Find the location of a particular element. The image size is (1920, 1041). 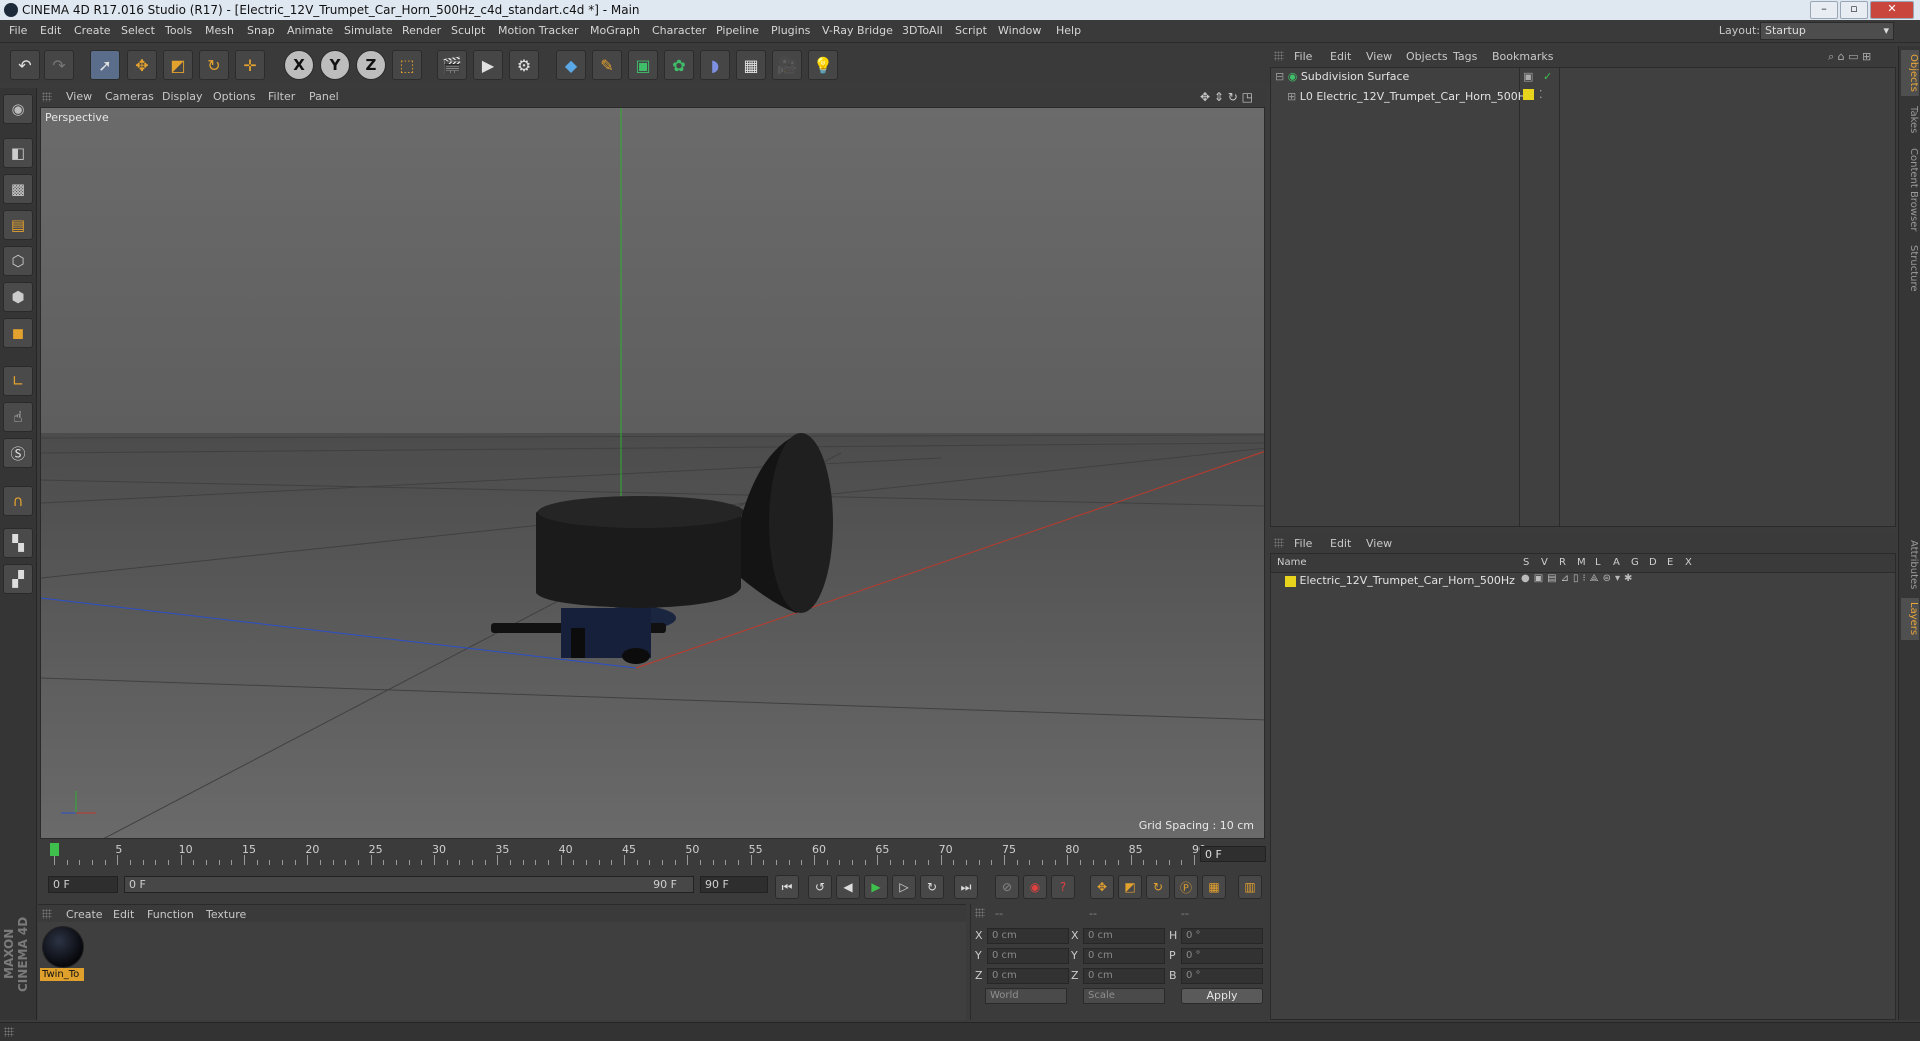

material-menu-function: Function is located at coordinates (170, 914).